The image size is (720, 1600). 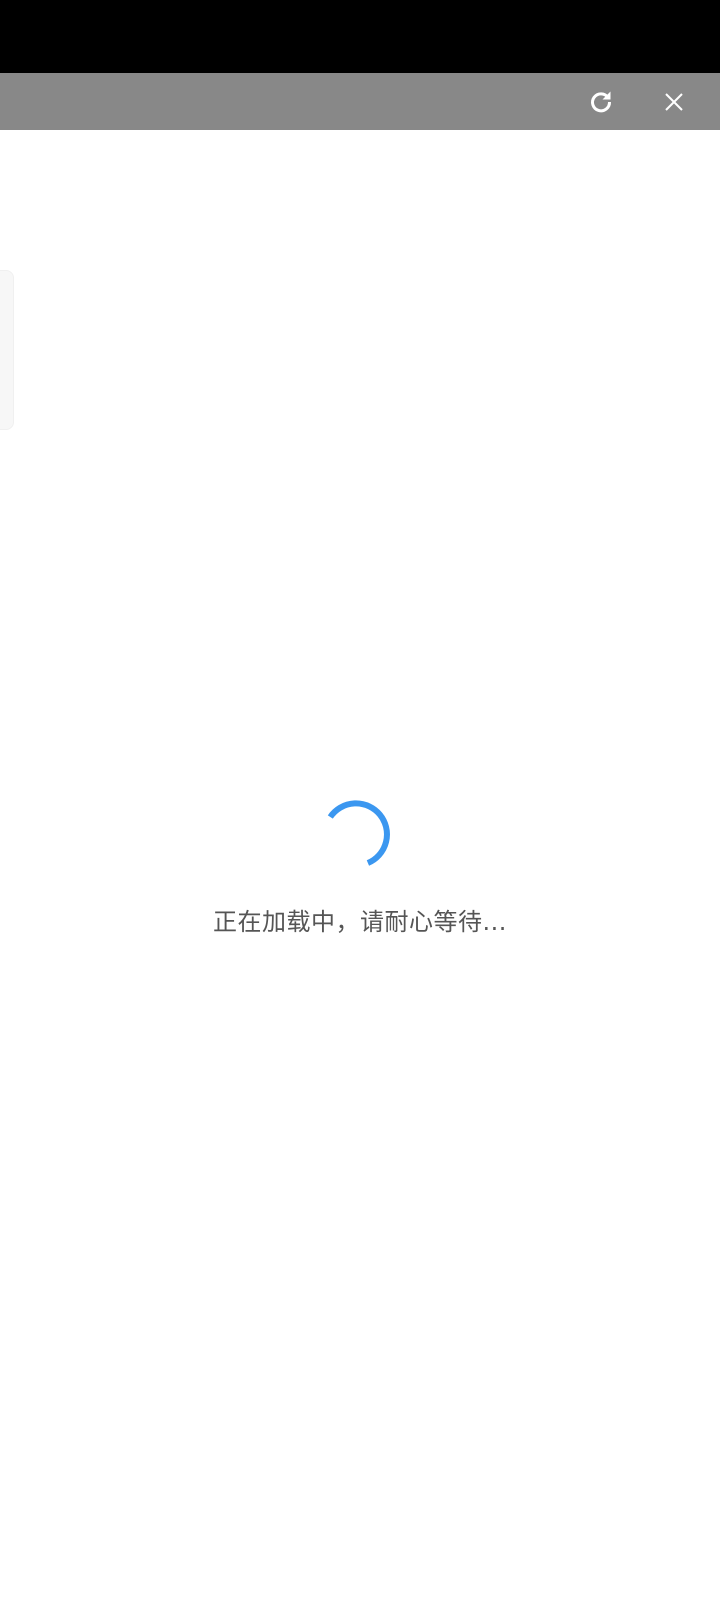 I want to click on close-icon, so click(x=674, y=101).